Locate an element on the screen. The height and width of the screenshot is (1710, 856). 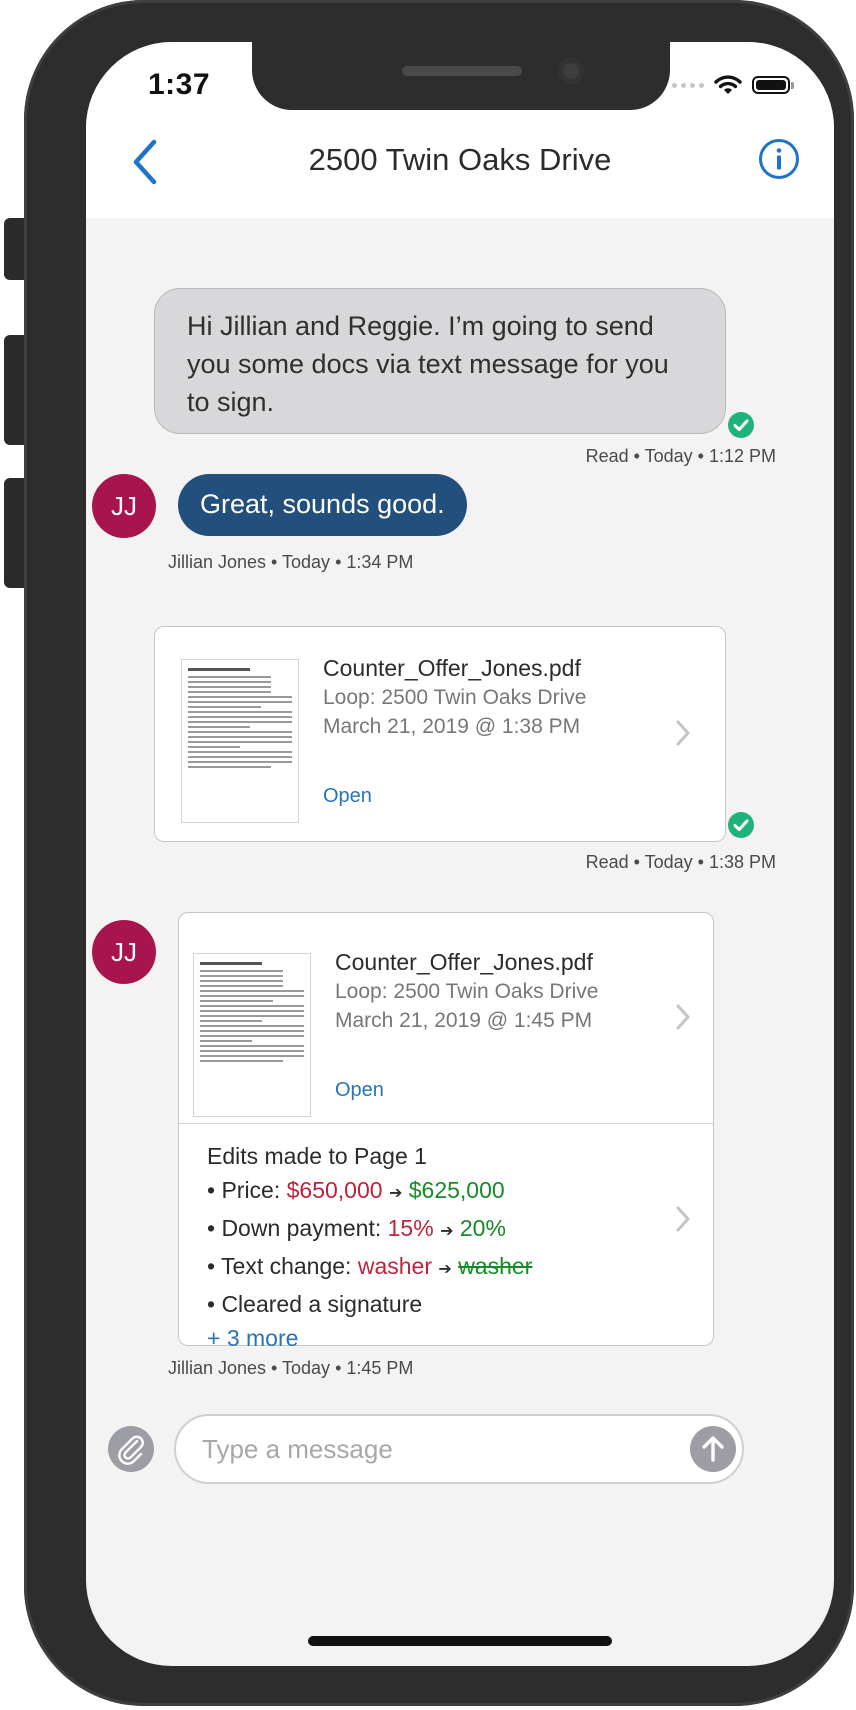
info-icon is located at coordinates (779, 159).